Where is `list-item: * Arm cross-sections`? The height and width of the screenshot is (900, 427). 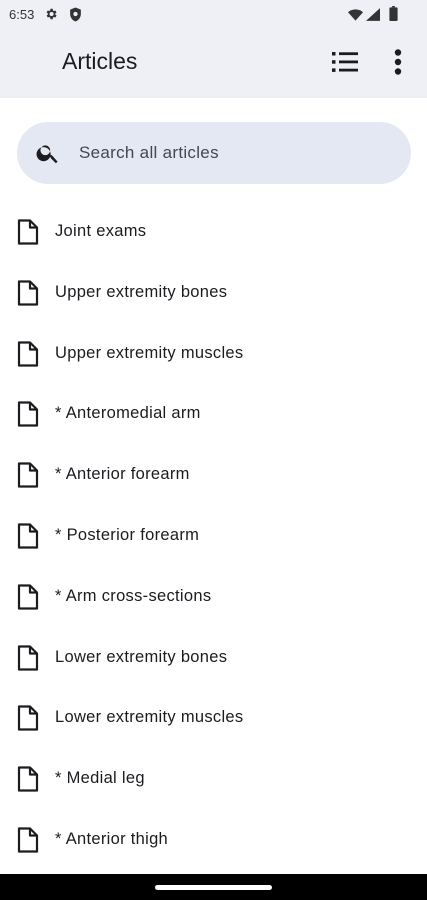
list-item: * Arm cross-sections is located at coordinates (213, 596).